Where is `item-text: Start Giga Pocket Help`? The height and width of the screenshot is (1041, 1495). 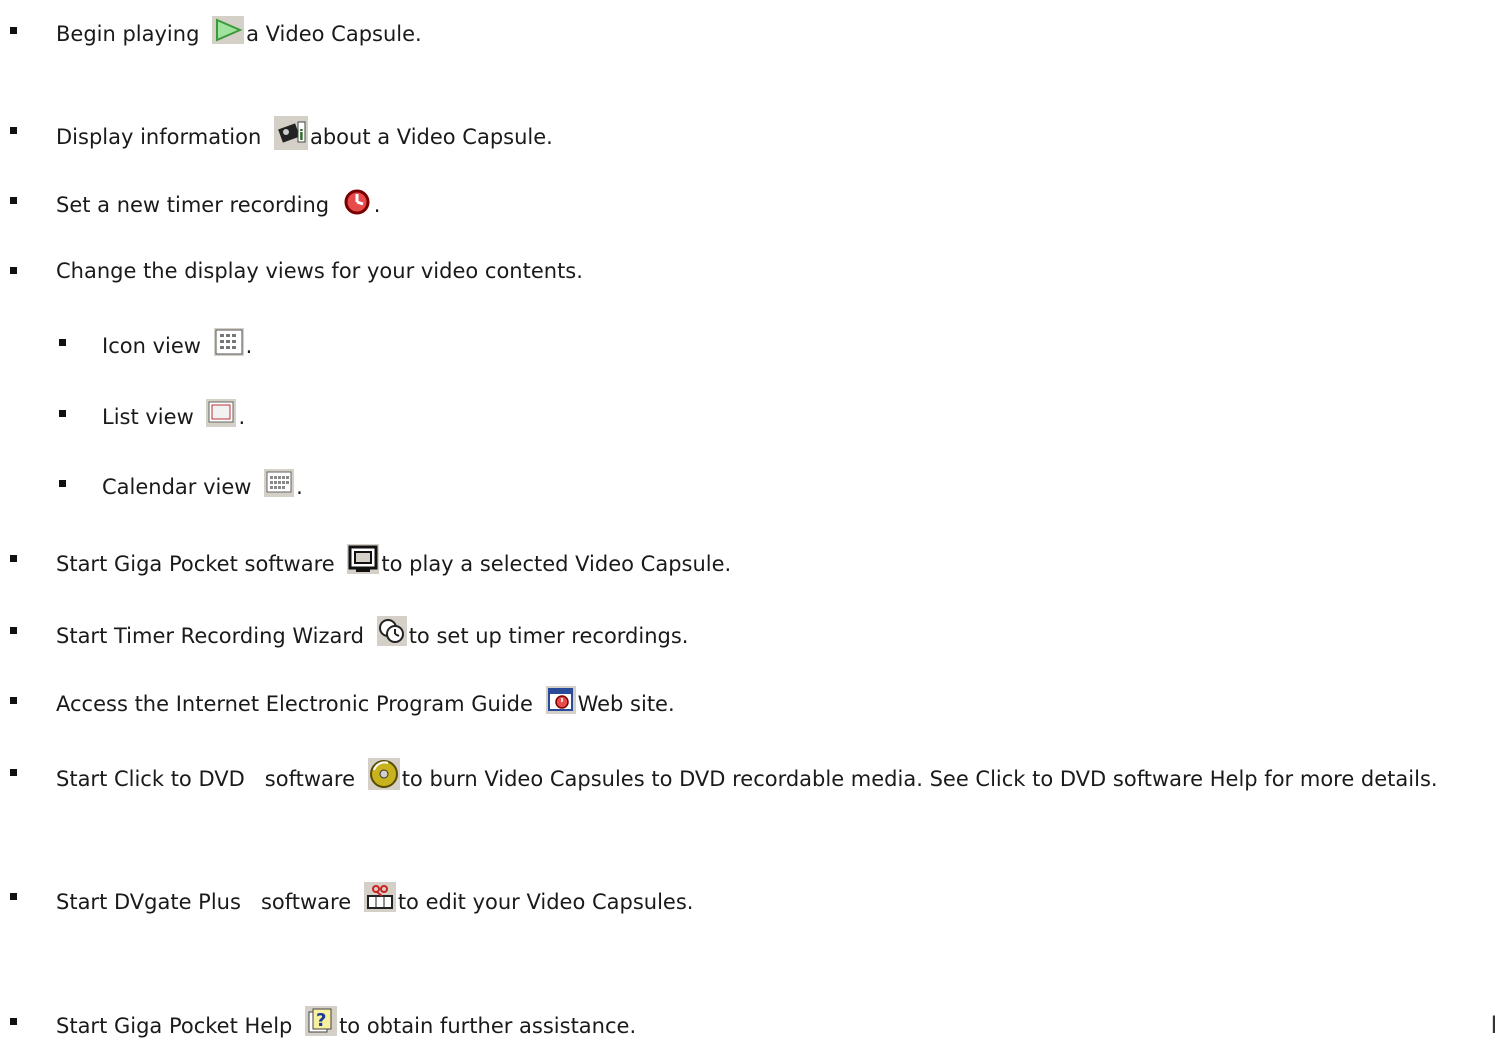 item-text: Start Giga Pocket Help is located at coordinates (174, 1026).